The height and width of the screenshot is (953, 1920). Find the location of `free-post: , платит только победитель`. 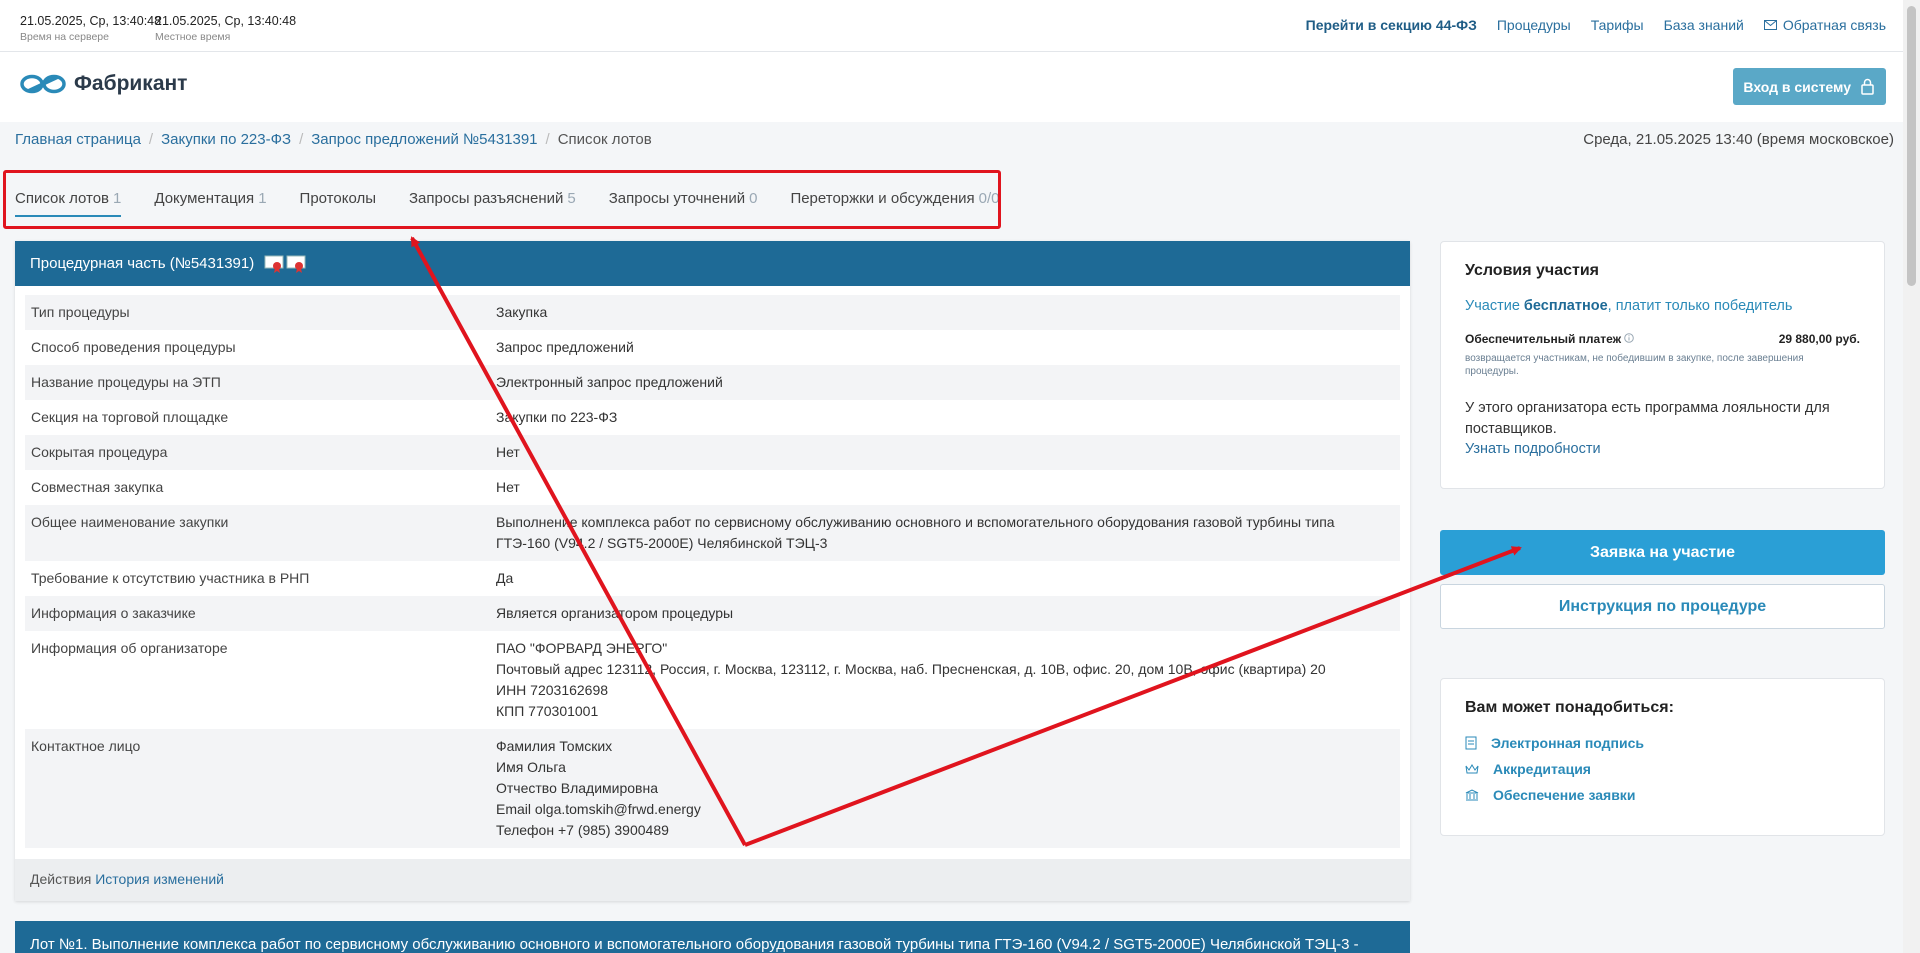

free-post: , платит только победитель is located at coordinates (1700, 306).